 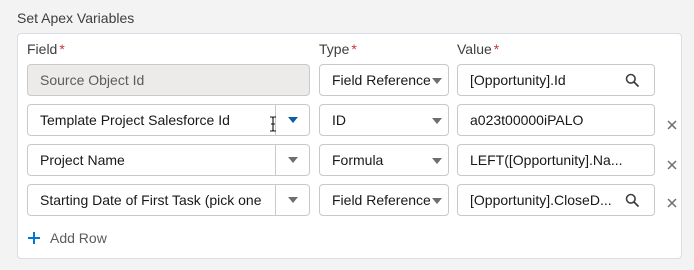 I want to click on add-row-label: Add Row, so click(x=78, y=238).